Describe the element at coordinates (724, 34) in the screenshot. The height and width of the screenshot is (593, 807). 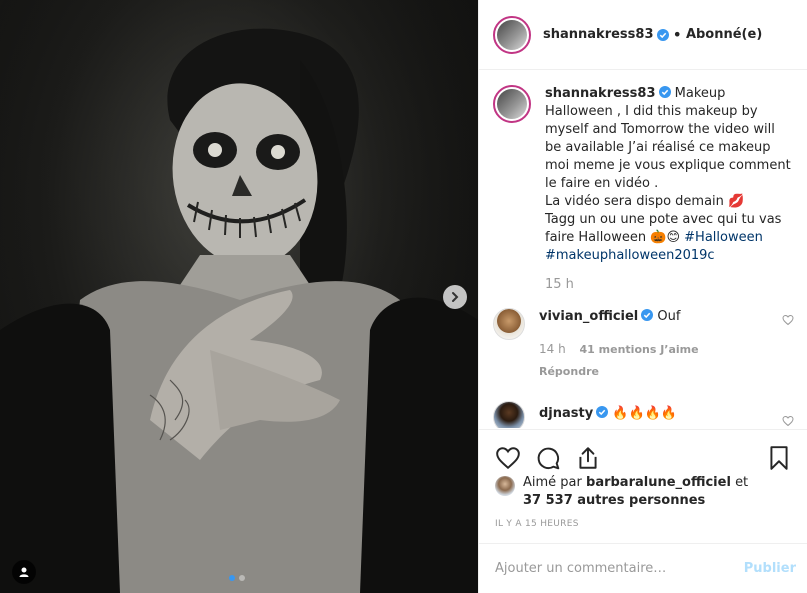
I see `follow-button: Abonné(e)` at that location.